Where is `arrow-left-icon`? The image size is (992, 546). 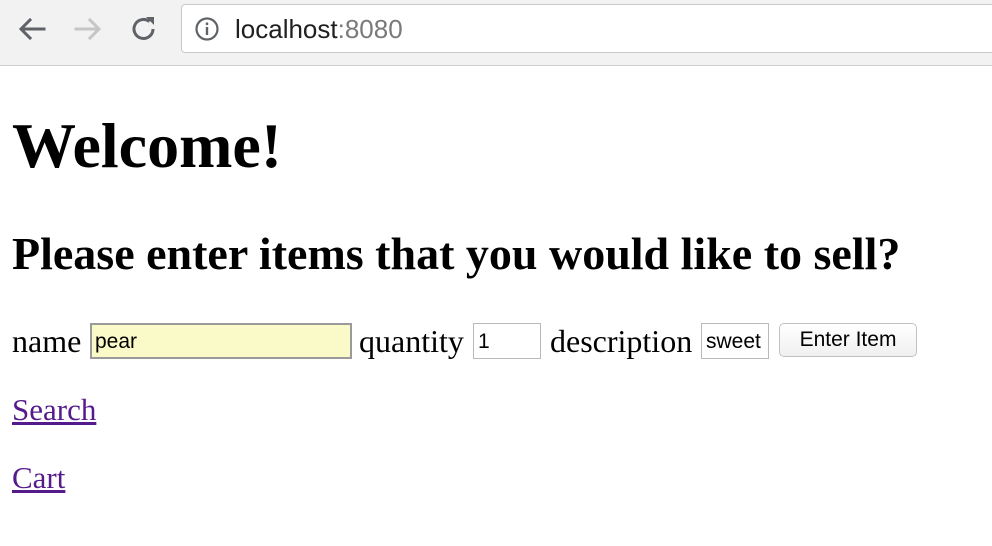 arrow-left-icon is located at coordinates (32, 29).